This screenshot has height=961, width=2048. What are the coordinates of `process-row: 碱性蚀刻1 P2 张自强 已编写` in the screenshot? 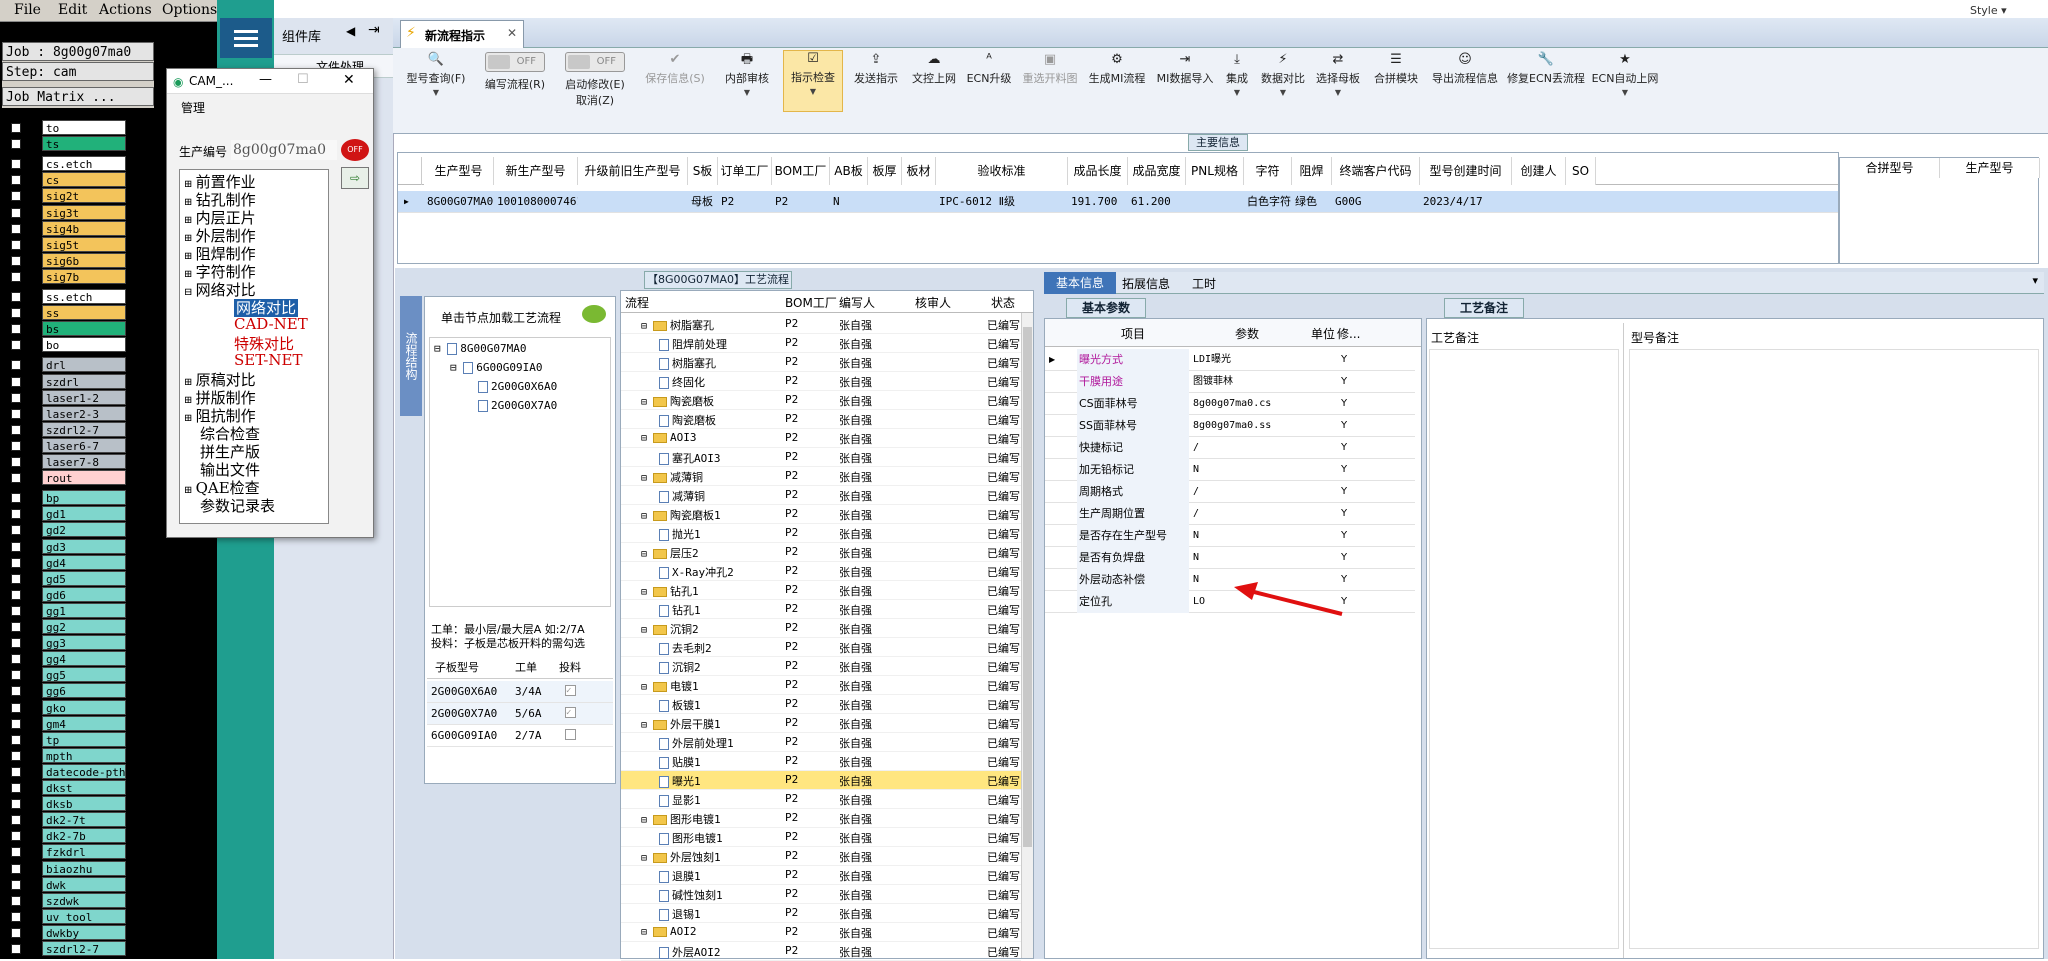 It's located at (821, 894).